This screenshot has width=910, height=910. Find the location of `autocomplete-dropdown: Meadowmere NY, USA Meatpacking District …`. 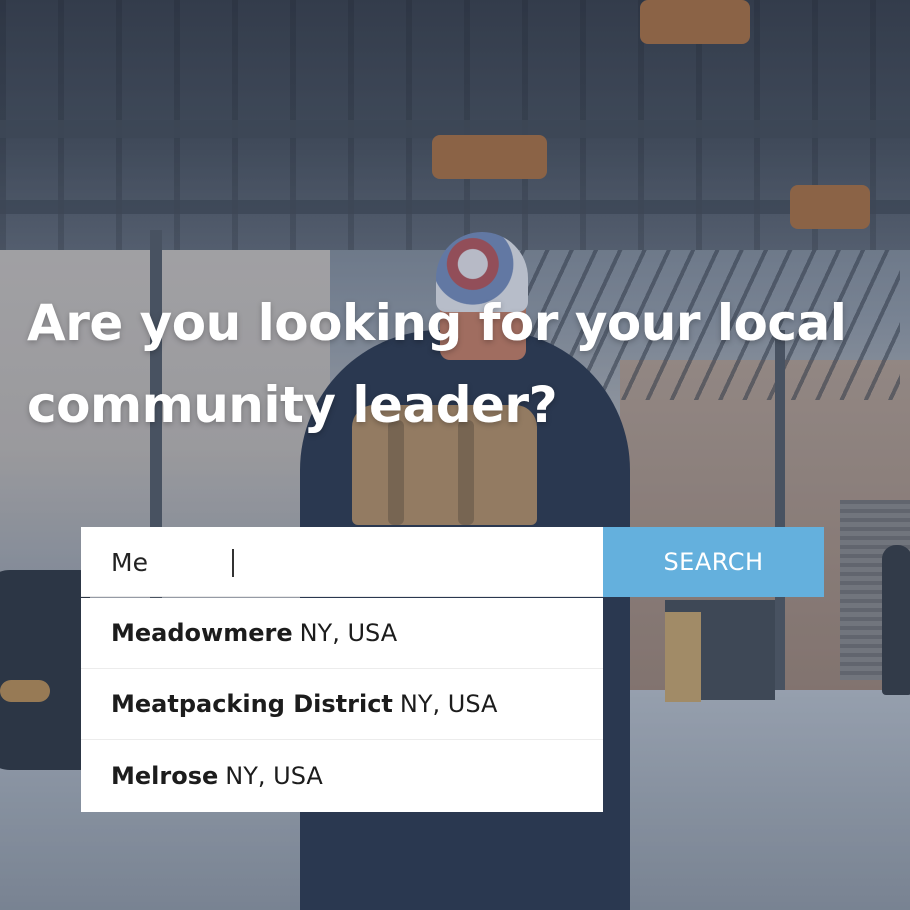

autocomplete-dropdown: Meadowmere NY, USA Meatpacking District … is located at coordinates (342, 705).